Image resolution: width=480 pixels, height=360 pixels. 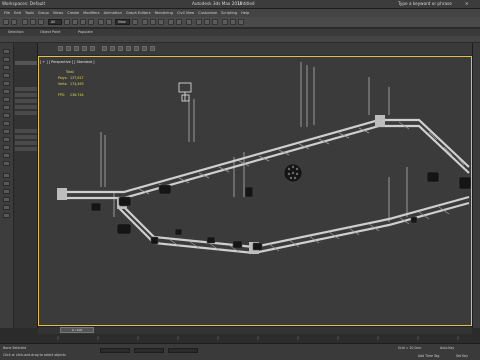 I want to click on window-crossing-icon, so click(x=91, y=22).